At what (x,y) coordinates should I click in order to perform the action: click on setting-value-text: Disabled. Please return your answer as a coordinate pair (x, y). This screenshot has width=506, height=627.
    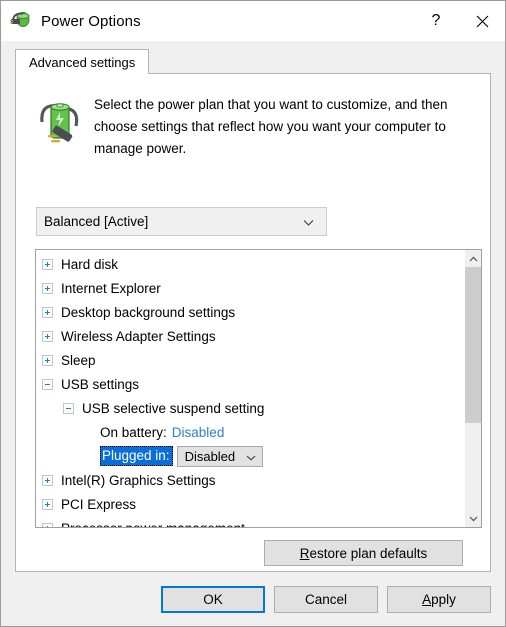
    Looking at the image, I should click on (210, 456).